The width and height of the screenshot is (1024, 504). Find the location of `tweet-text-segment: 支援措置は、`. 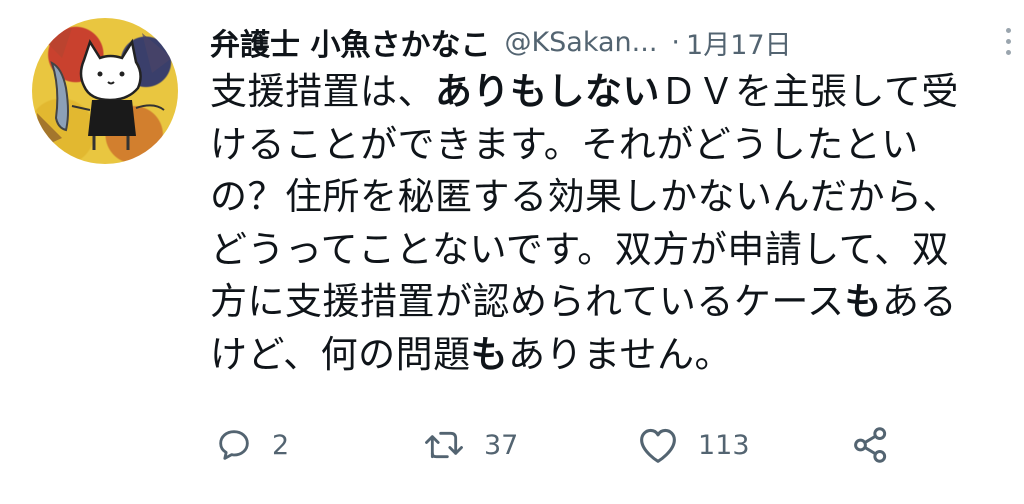

tweet-text-segment: 支援措置は、 is located at coordinates (322, 91).